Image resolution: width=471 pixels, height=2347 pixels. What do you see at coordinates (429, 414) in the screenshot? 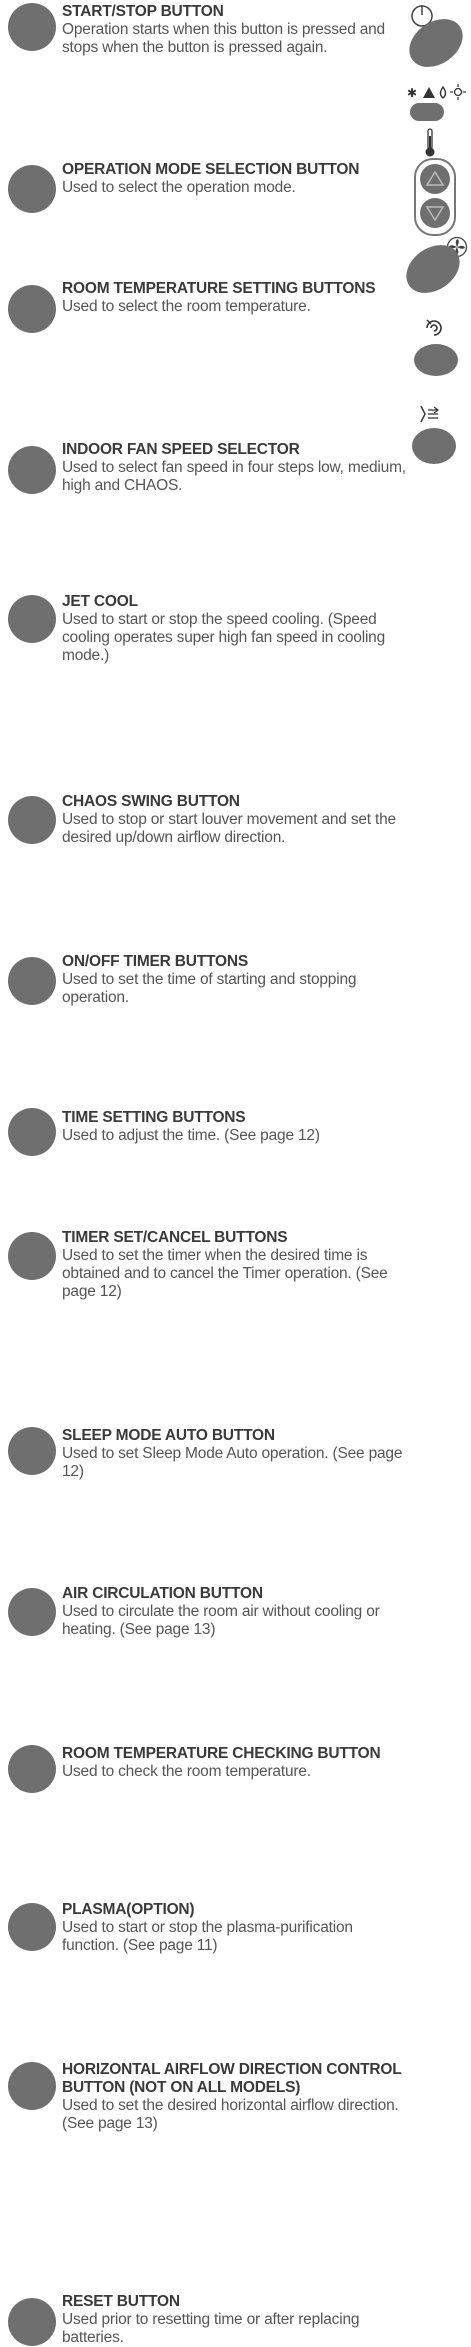
I see `swing-icon` at bounding box center [429, 414].